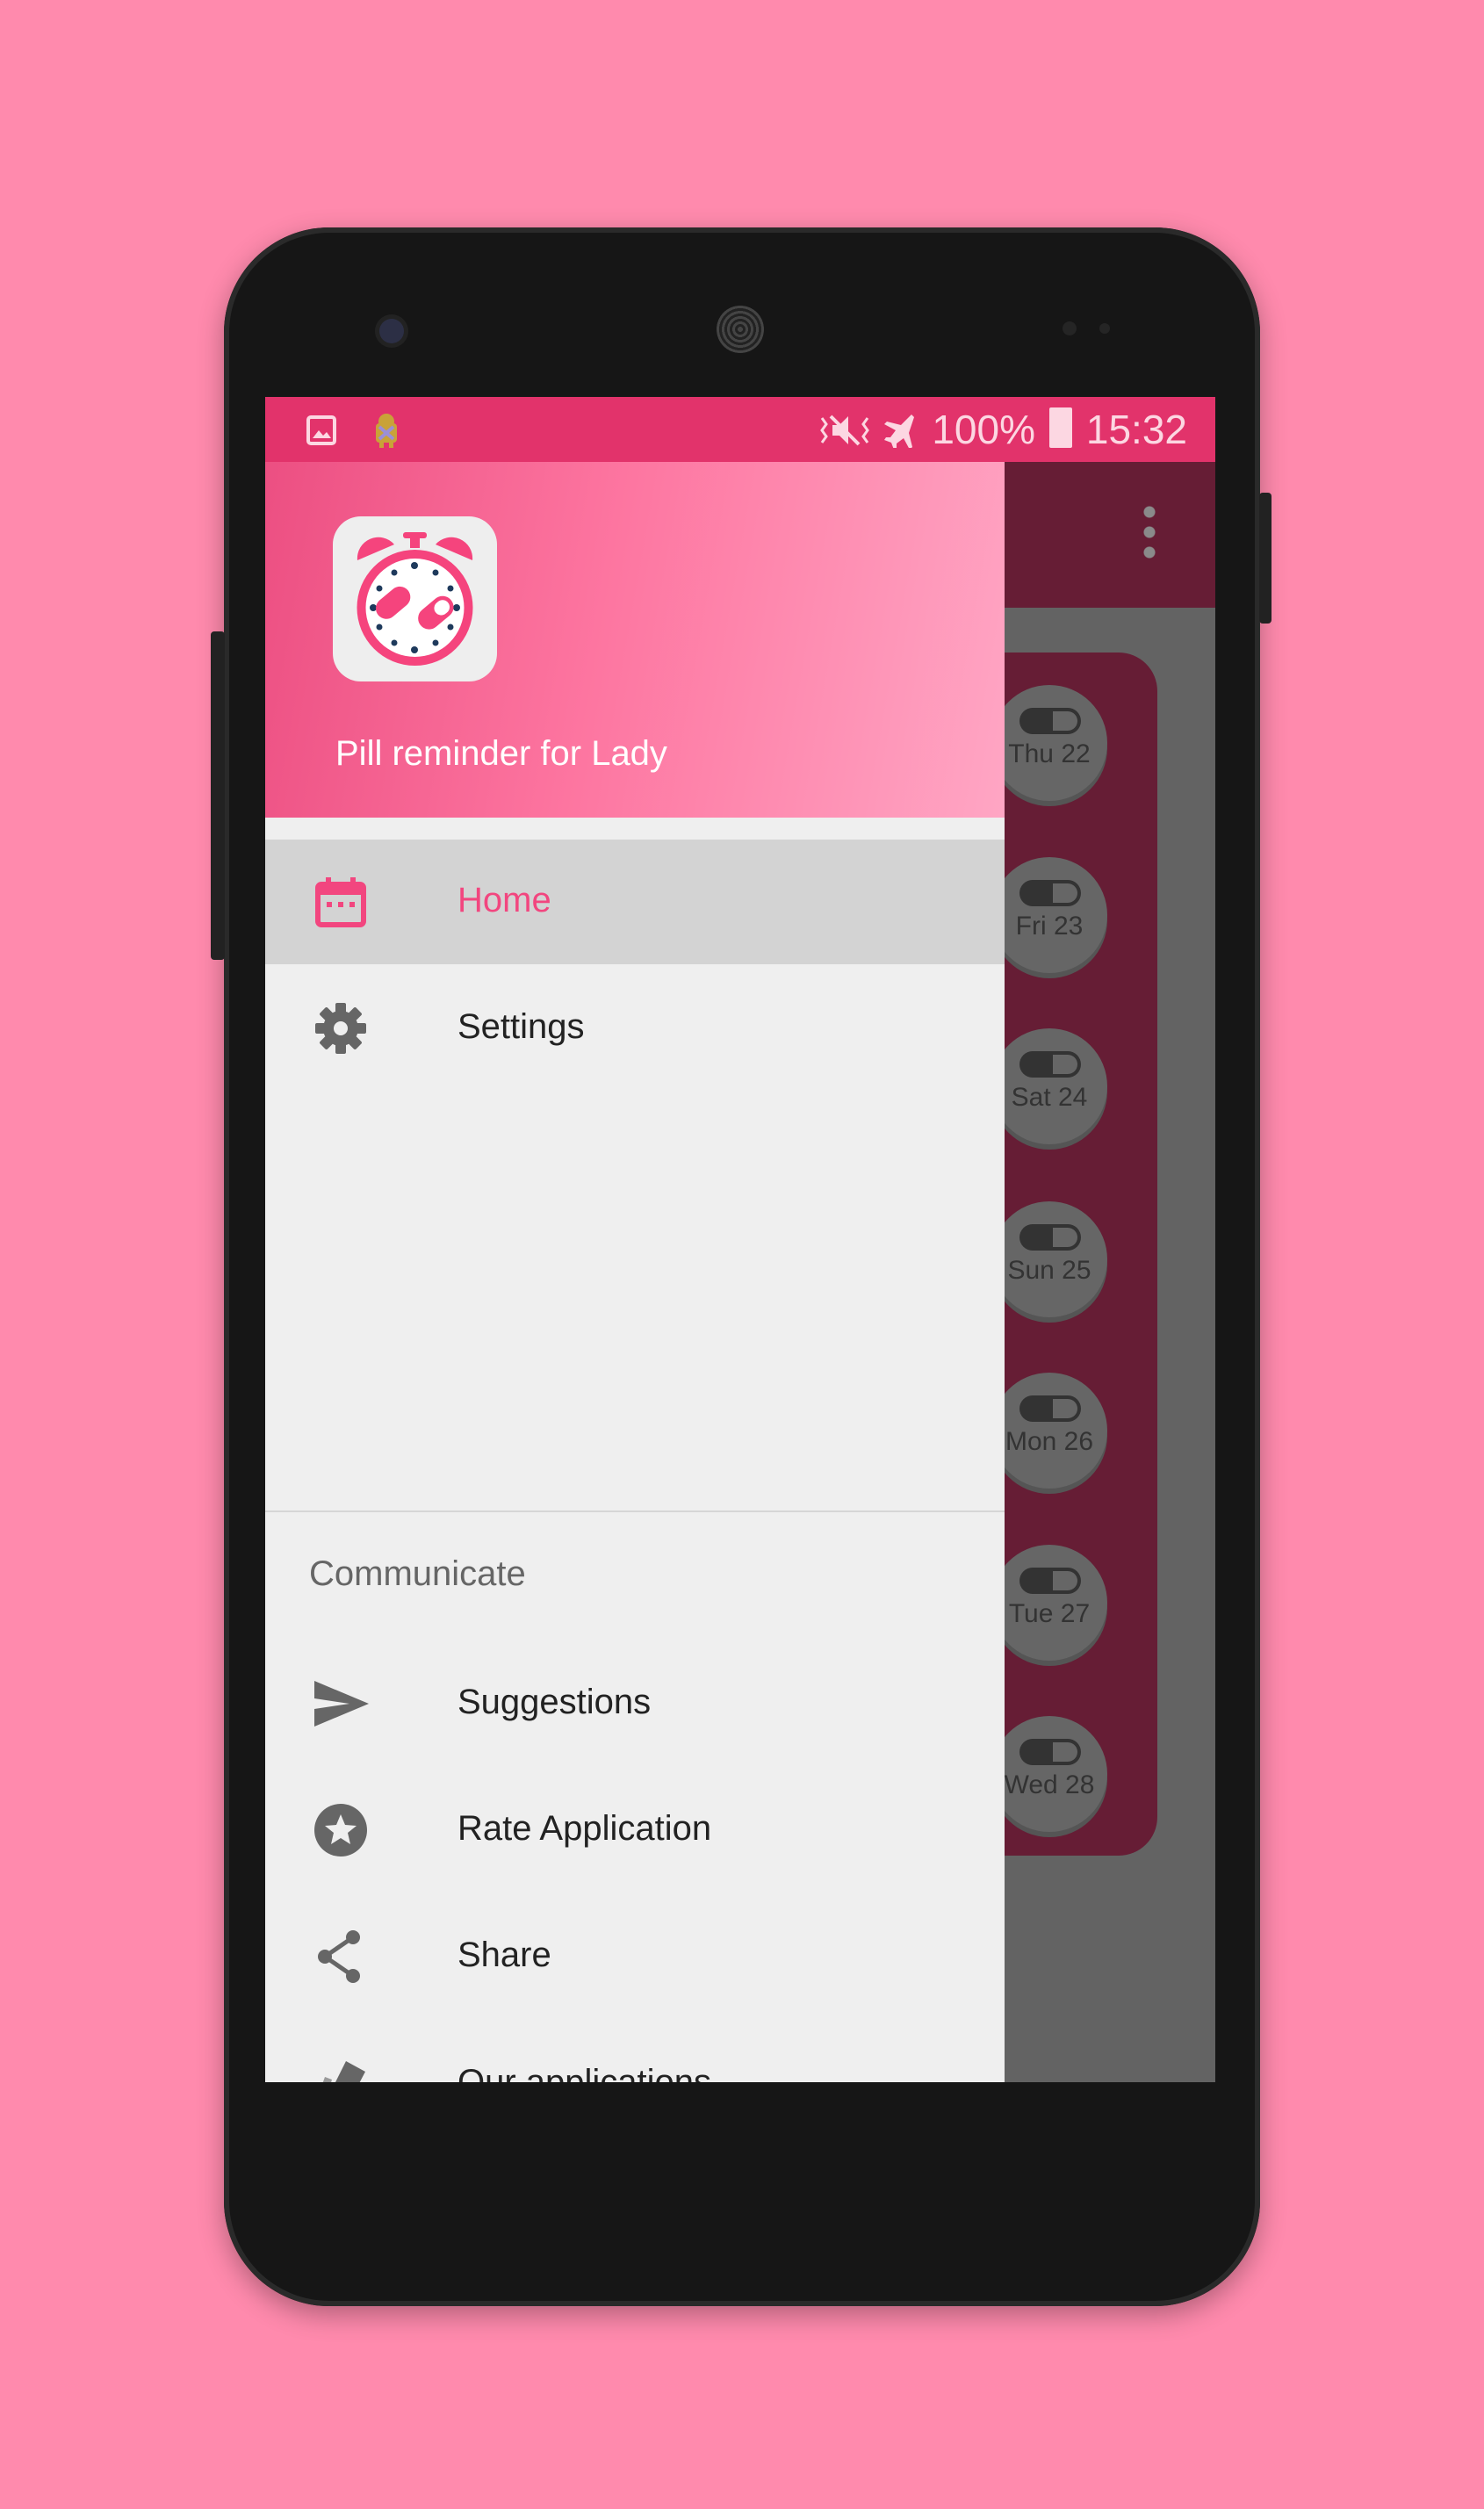  Describe the element at coordinates (635, 1956) in the screenshot. I see `drawer-item-share: Share` at that location.